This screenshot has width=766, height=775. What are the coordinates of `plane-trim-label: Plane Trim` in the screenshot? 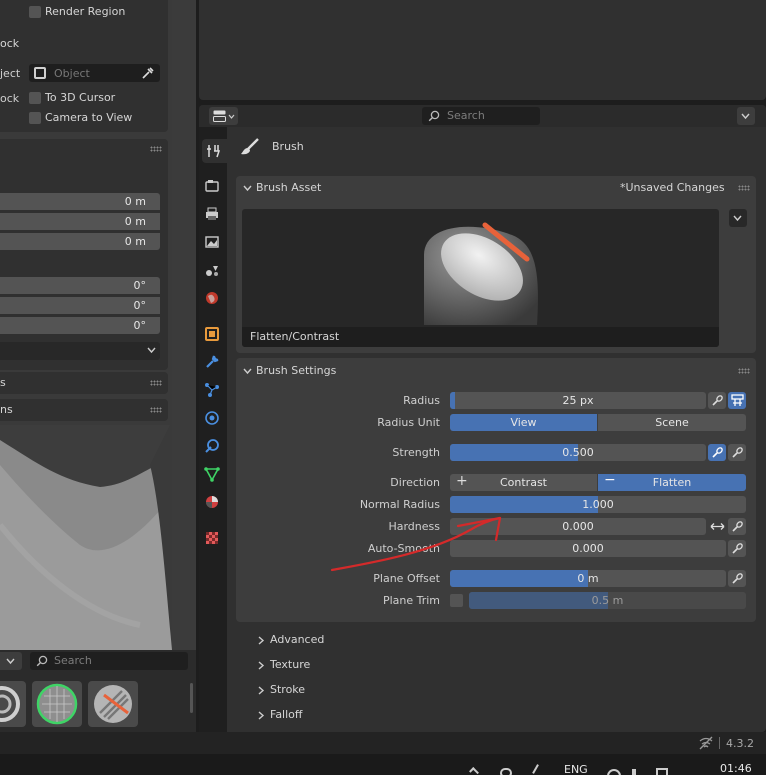 It's located at (411, 600).